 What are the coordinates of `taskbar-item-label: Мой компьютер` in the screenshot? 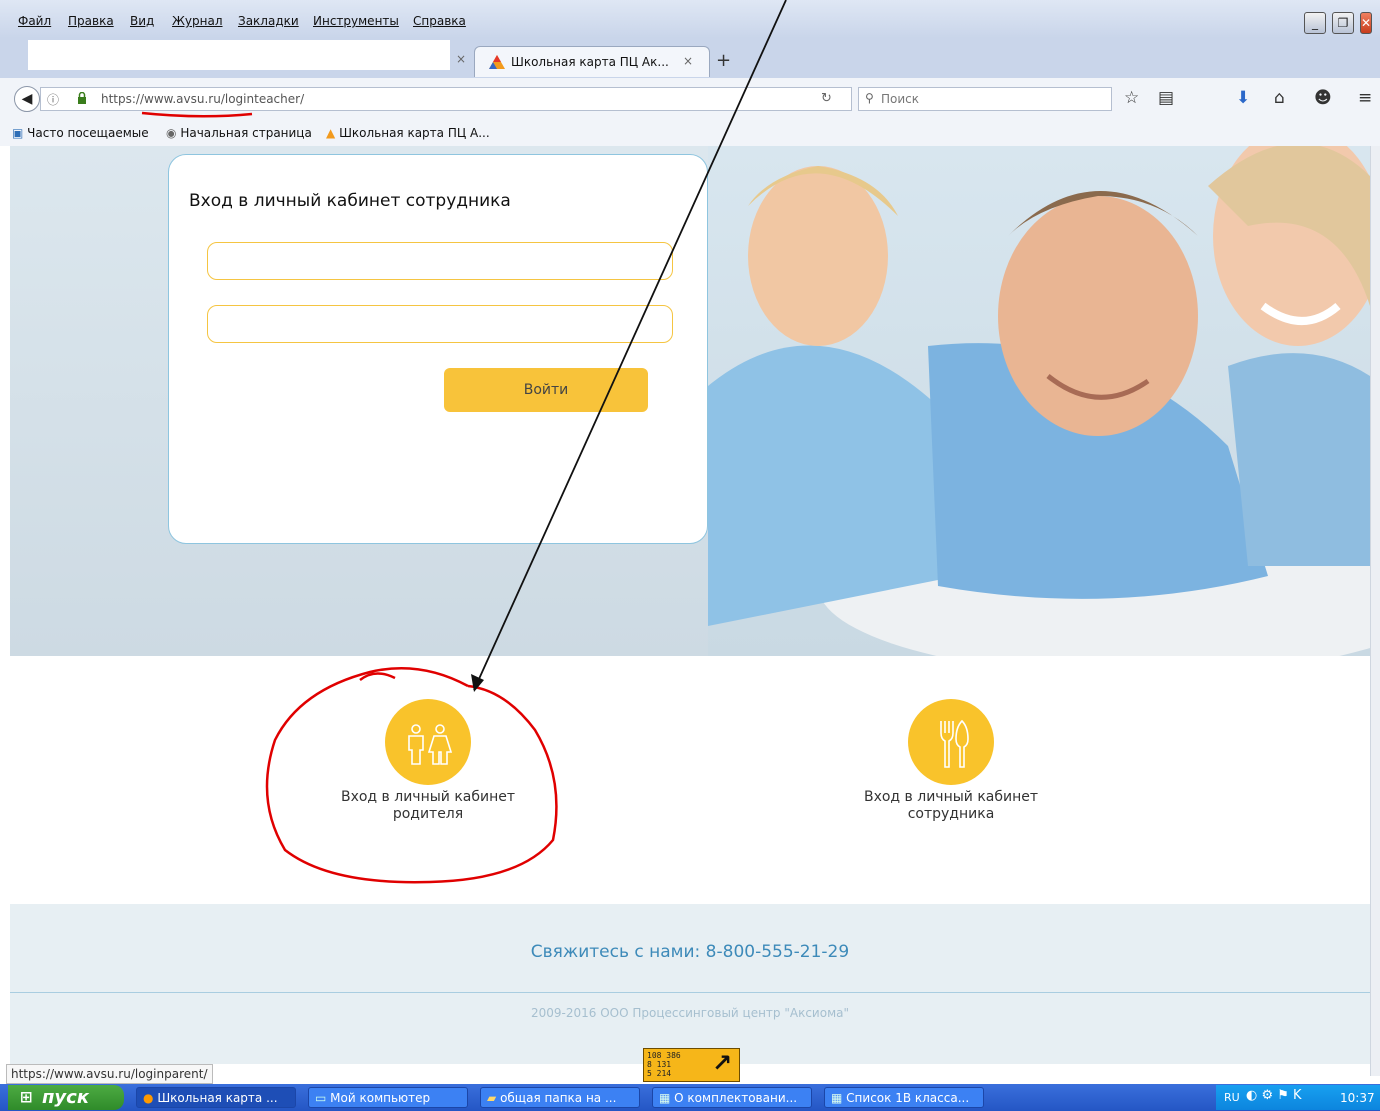 It's located at (380, 1098).